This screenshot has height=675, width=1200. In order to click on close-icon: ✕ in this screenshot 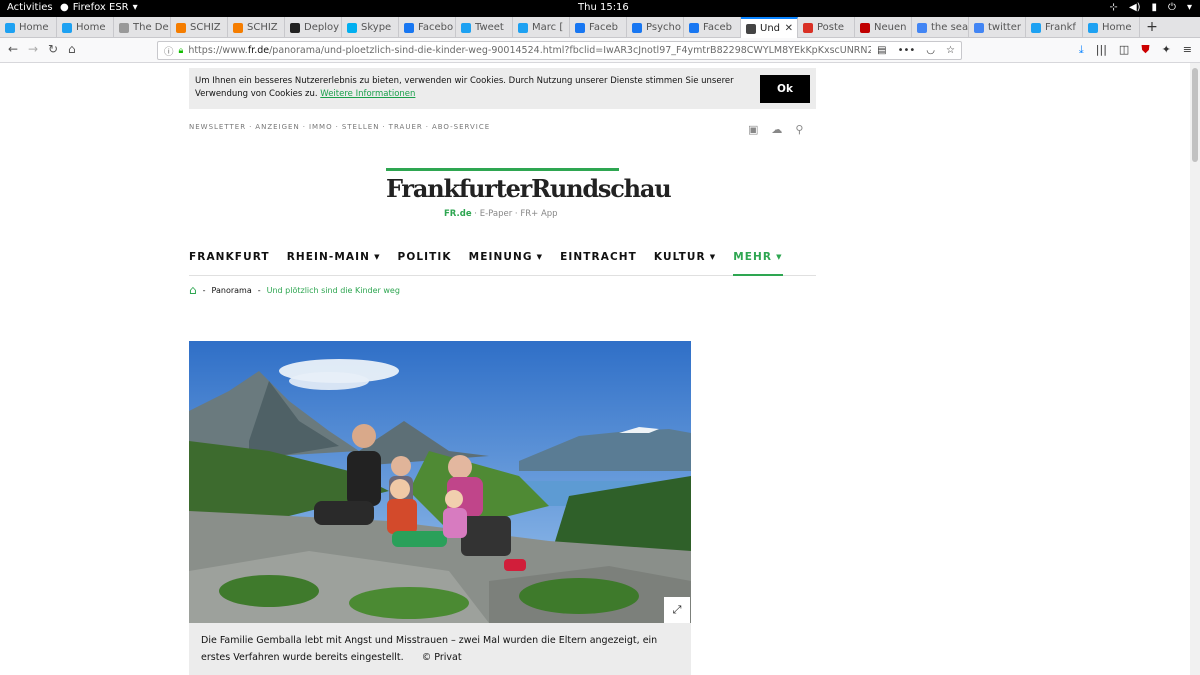, I will do `click(789, 28)`.